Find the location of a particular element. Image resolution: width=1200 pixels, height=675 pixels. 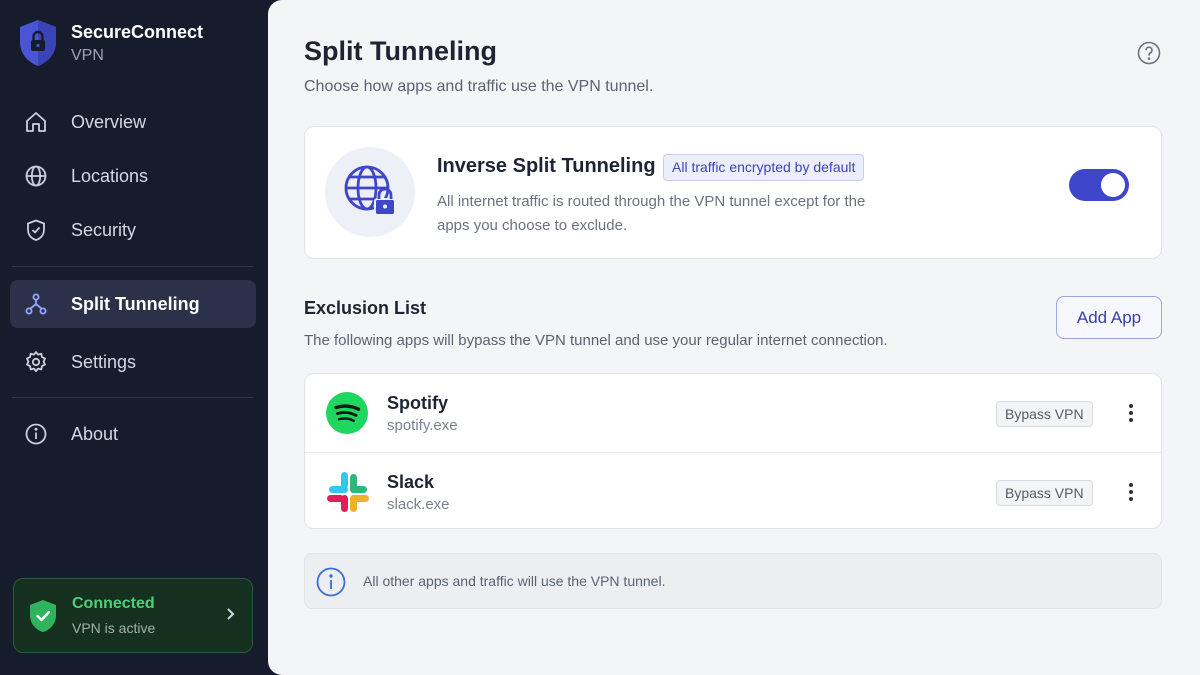

sidebar-item-label: About is located at coordinates (95, 433).